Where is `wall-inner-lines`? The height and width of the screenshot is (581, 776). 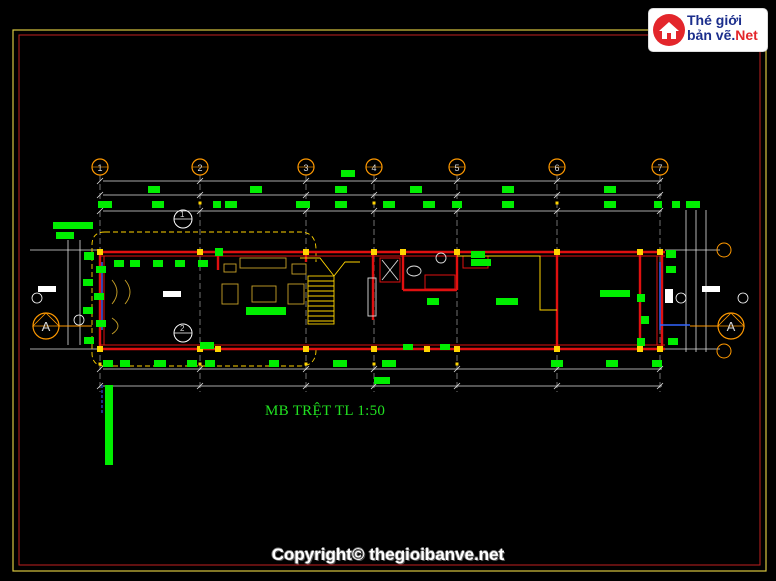
wall-inner-lines is located at coordinates (382, 300).